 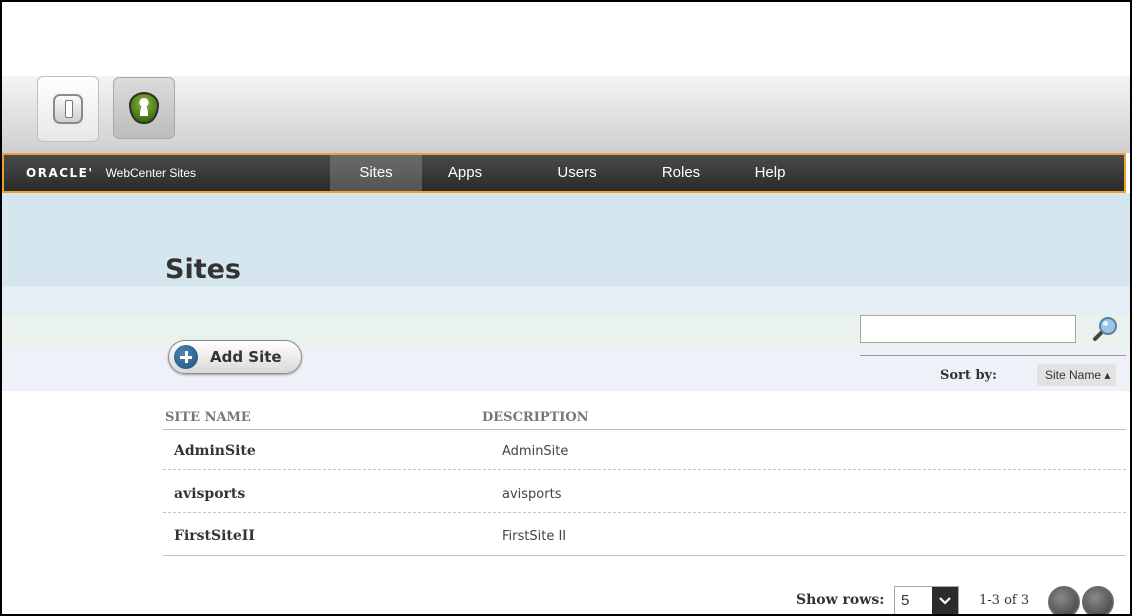 What do you see at coordinates (215, 451) in the screenshot?
I see `site-name-link: AdminSite` at bounding box center [215, 451].